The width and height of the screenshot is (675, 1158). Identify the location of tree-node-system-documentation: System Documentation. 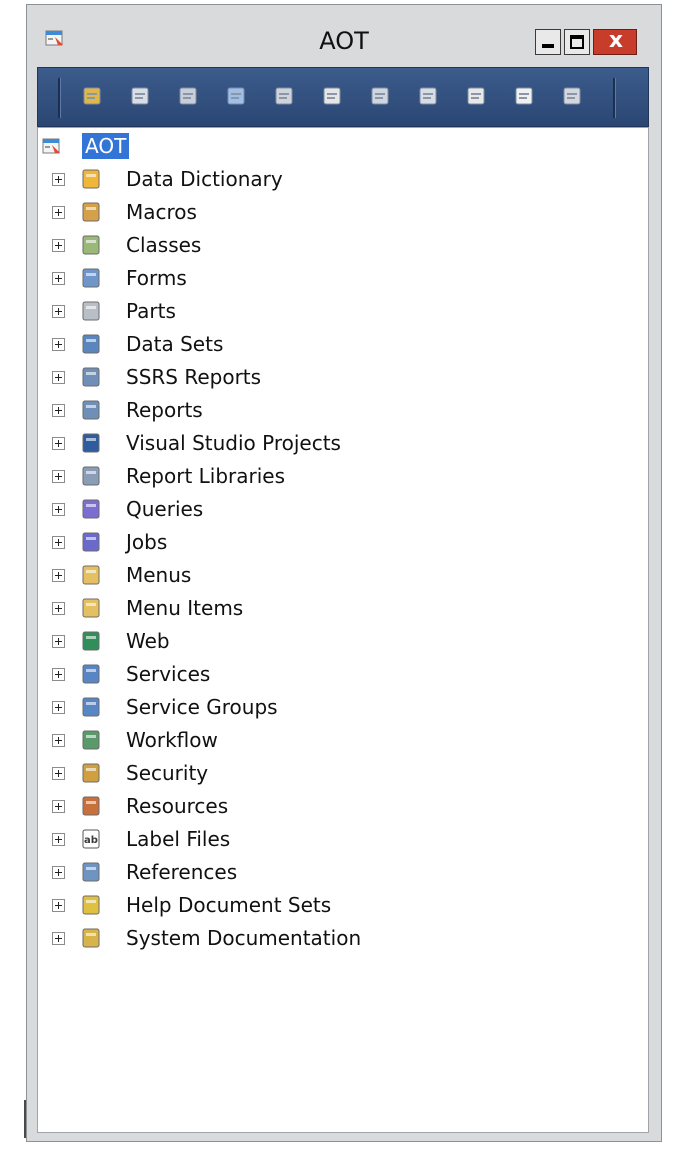
(333, 939).